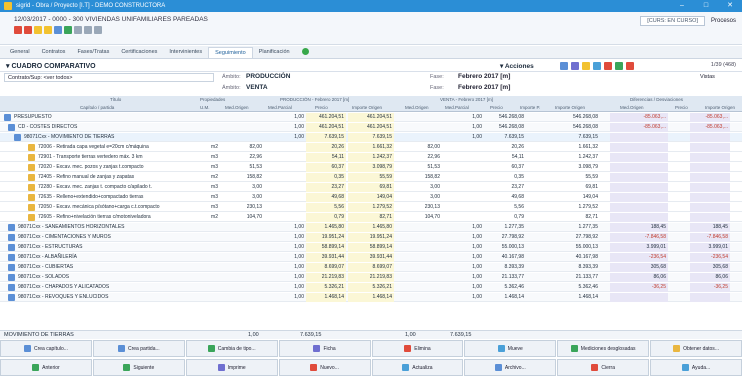  I want to click on col-precio: Precio, so click(321, 107).